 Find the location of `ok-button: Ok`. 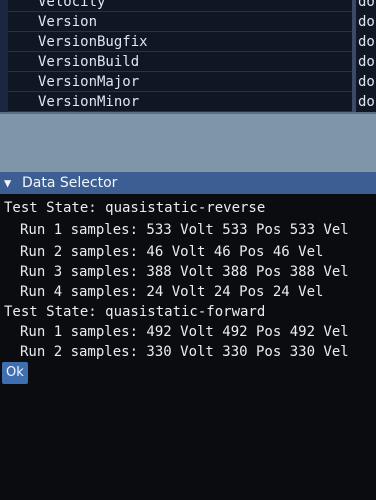

ok-button: Ok is located at coordinates (15, 373).